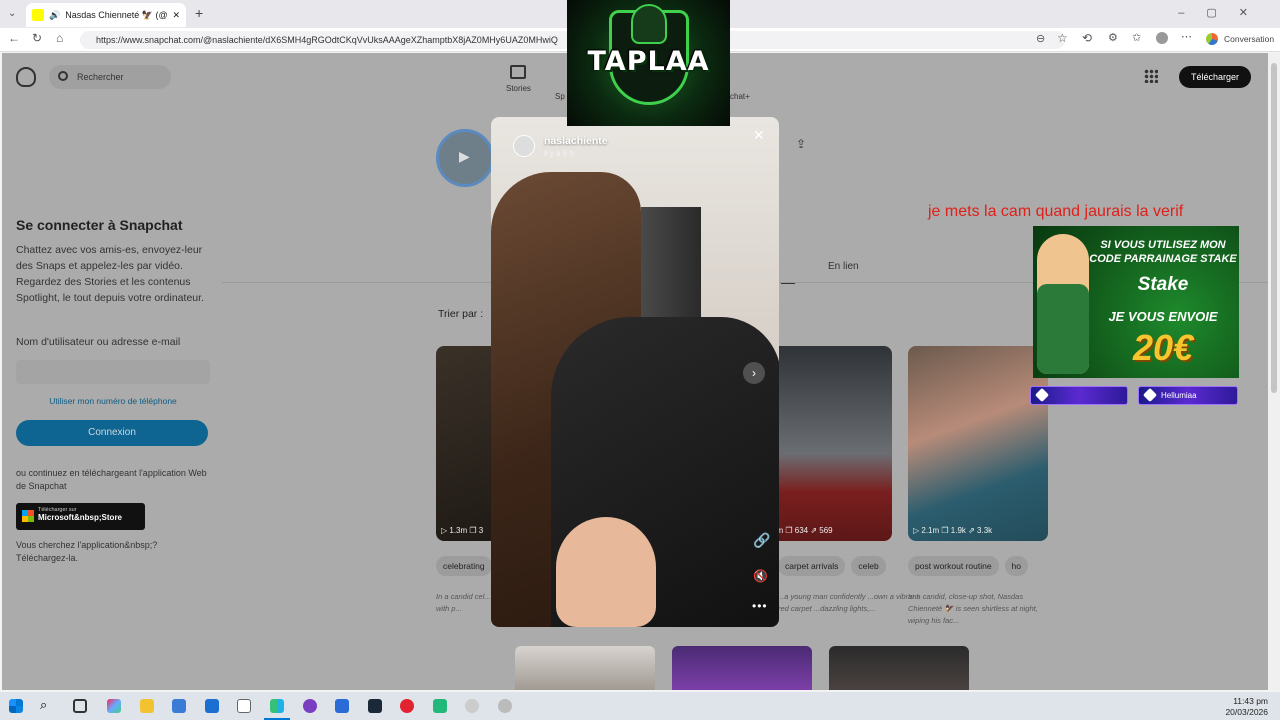 This screenshot has width=1280, height=720. What do you see at coordinates (113, 401) in the screenshot?
I see `use-phone-link: Utiliser mon numéro de téléphone` at bounding box center [113, 401].